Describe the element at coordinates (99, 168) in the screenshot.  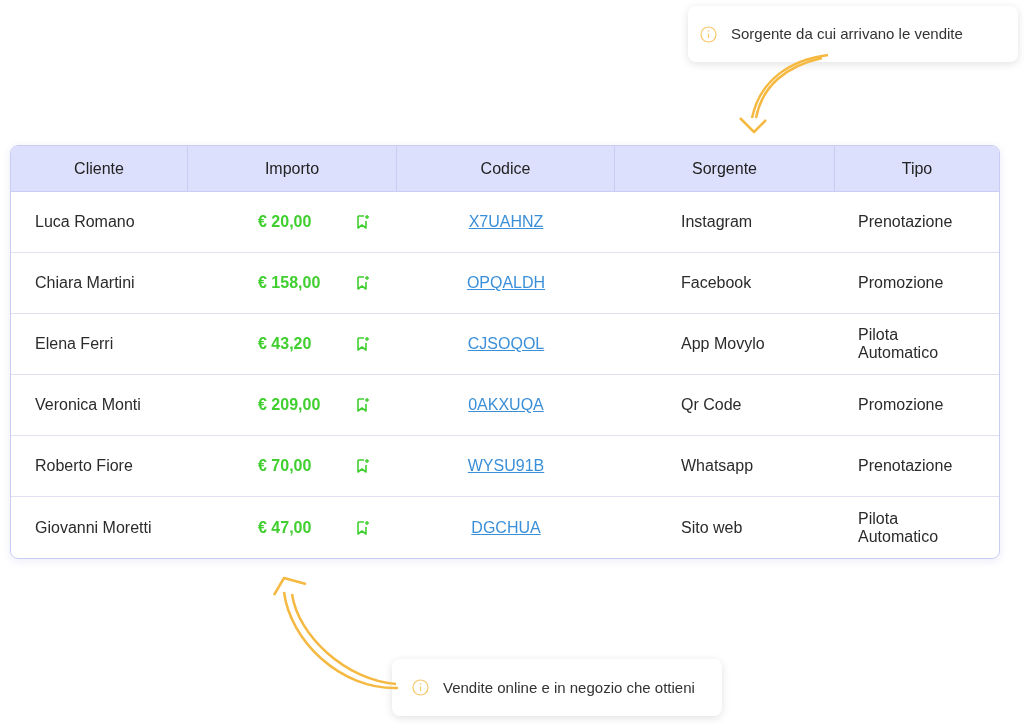
I see `column-header: Cliente` at that location.